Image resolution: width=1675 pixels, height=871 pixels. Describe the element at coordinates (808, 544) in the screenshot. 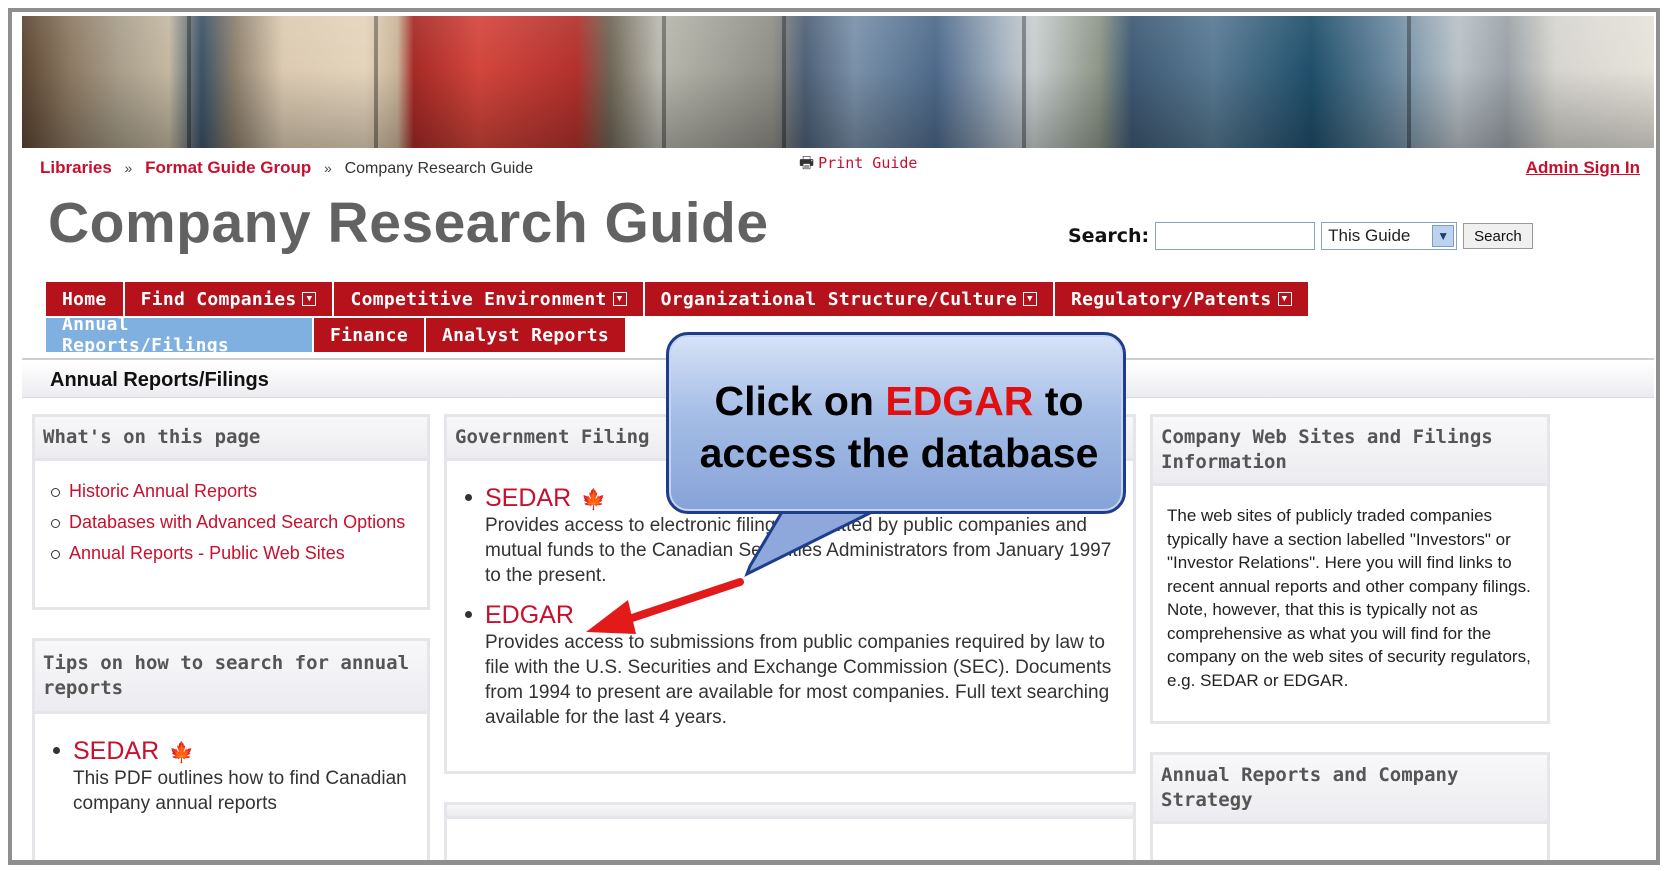

I see `callout-pointer-icon` at that location.